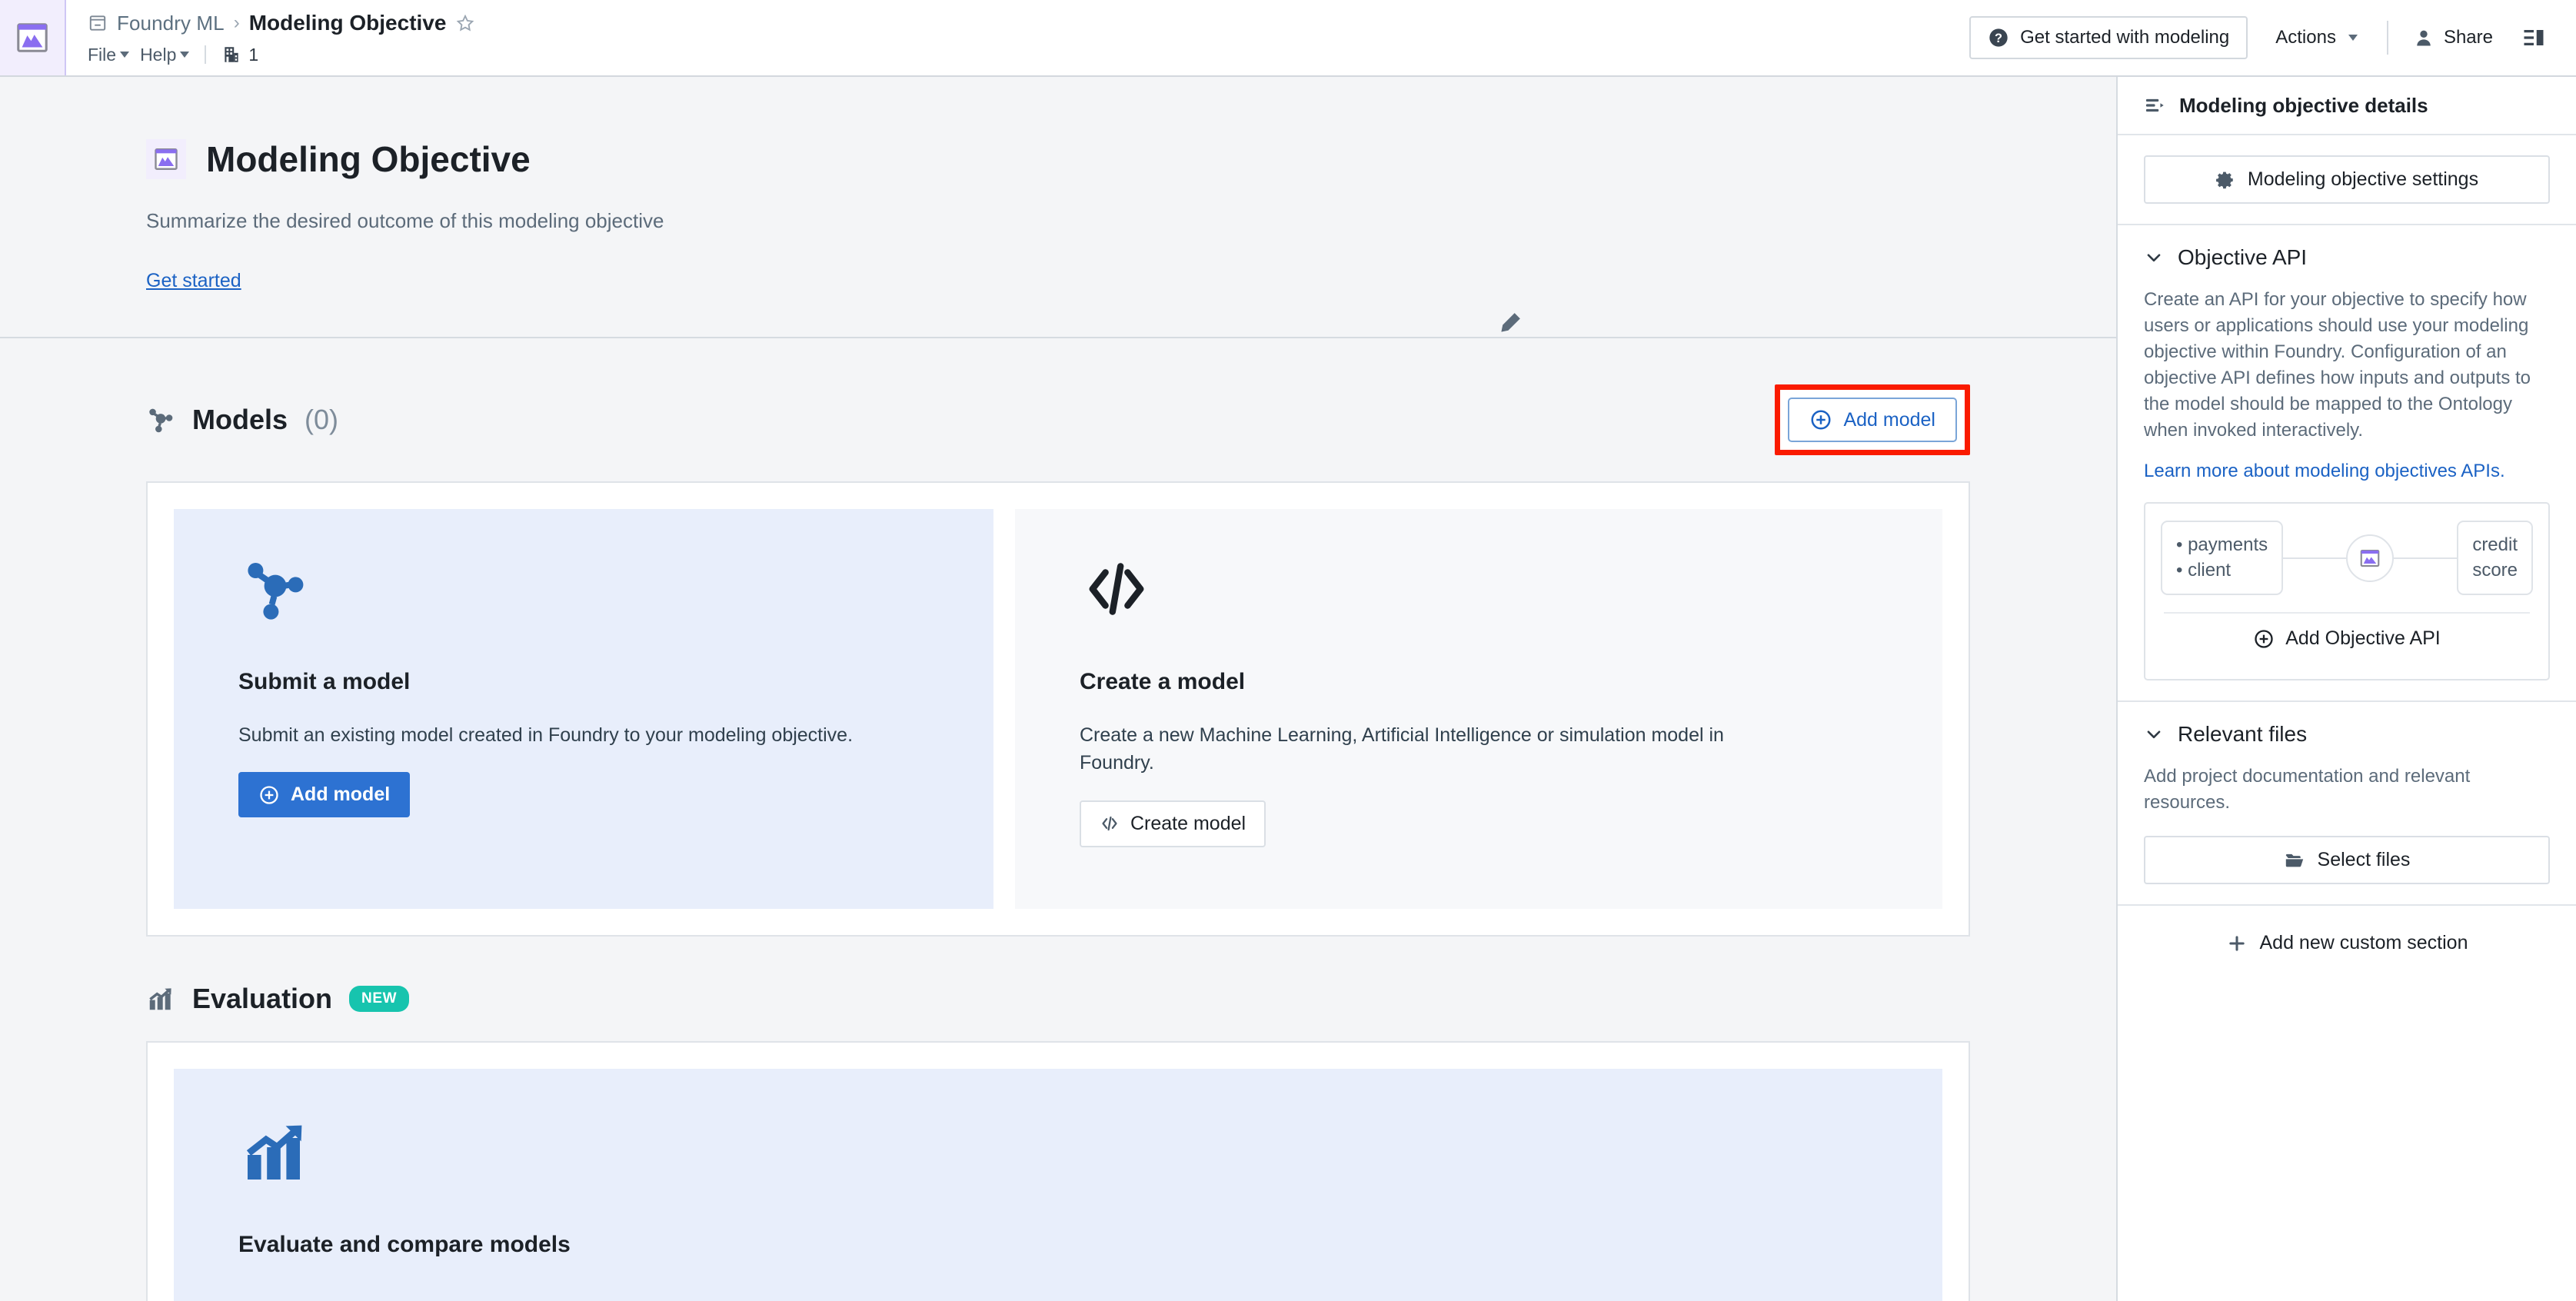  What do you see at coordinates (379, 999) in the screenshot?
I see `new-badge: NEW` at bounding box center [379, 999].